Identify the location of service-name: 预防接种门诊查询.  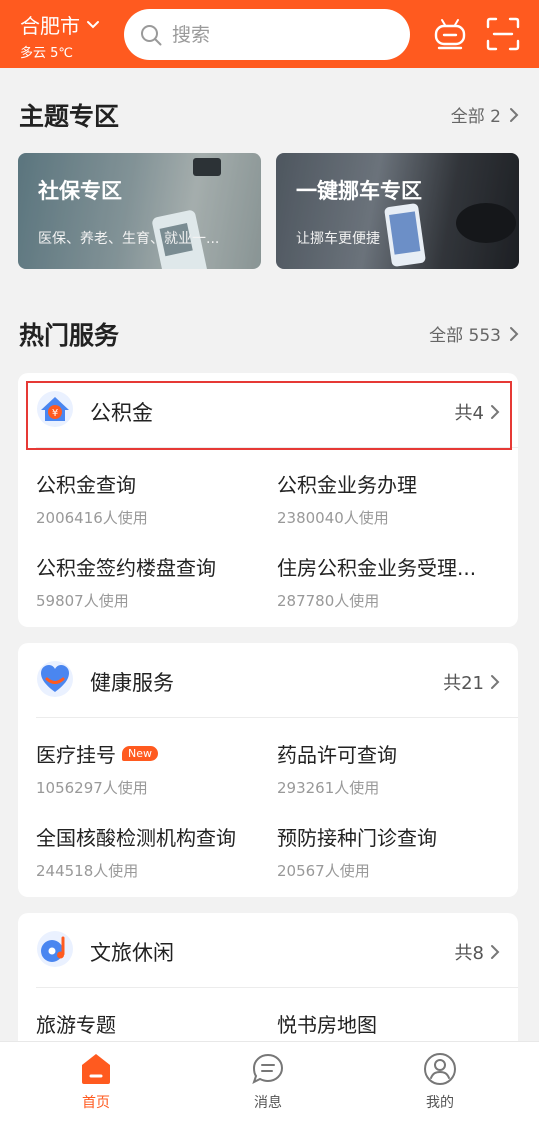
(357, 838).